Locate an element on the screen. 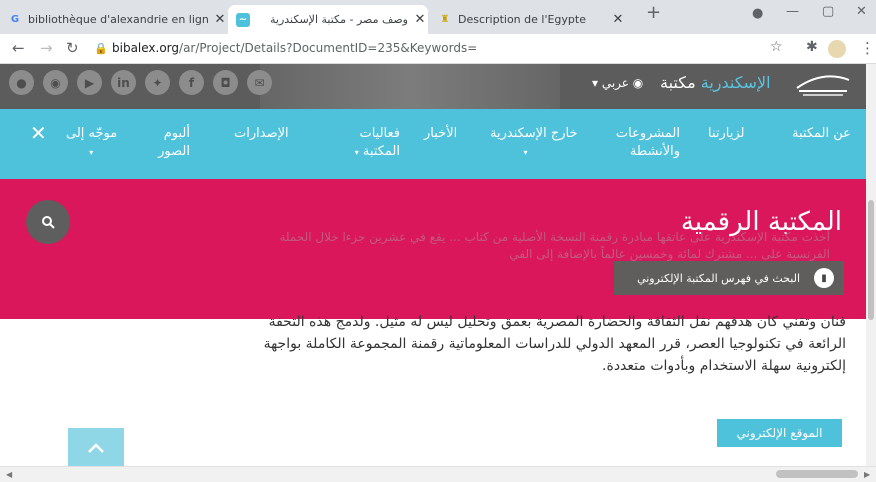  profile-avatar is located at coordinates (837, 49).